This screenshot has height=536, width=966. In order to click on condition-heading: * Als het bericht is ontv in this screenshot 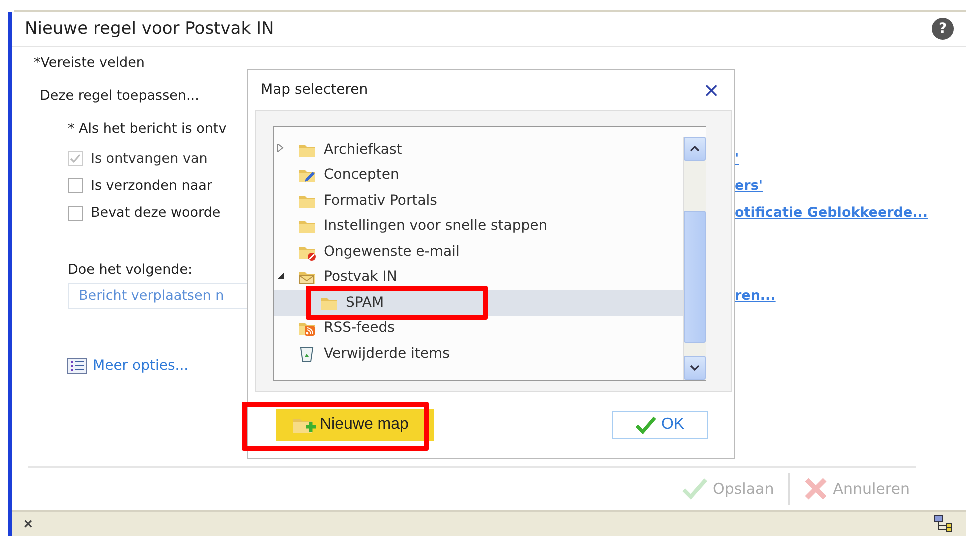, I will do `click(147, 129)`.